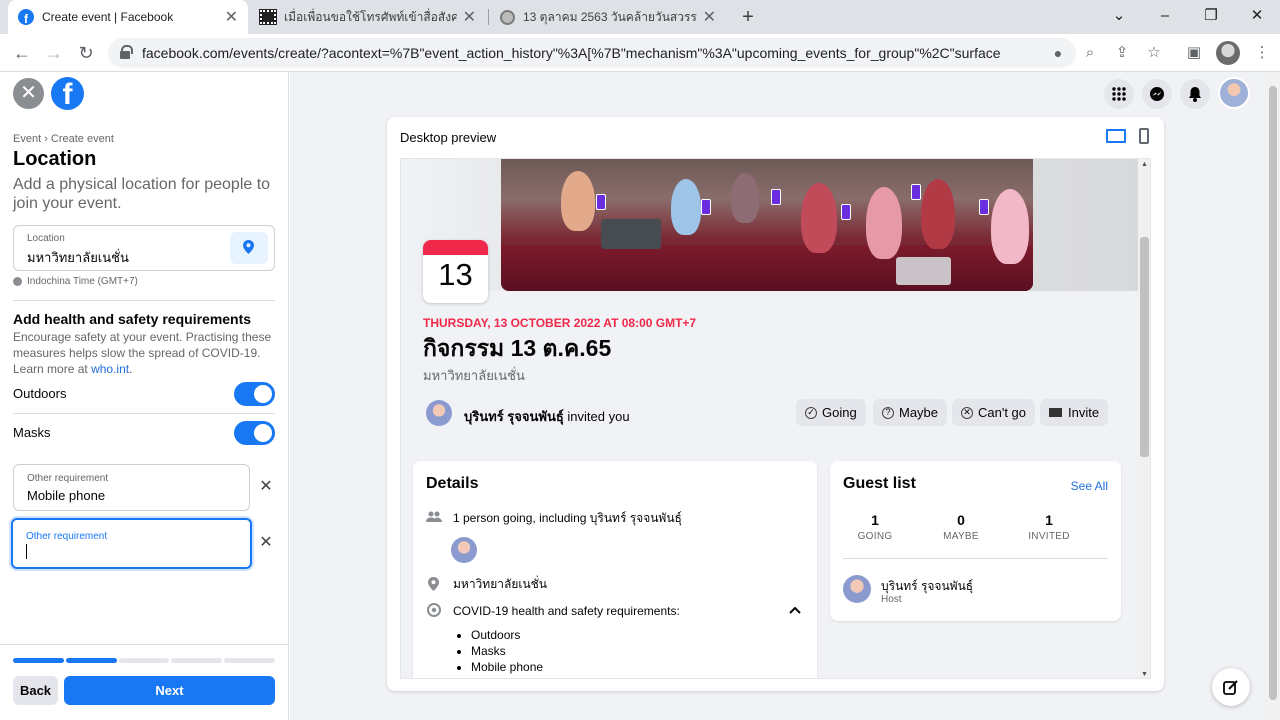 The width and height of the screenshot is (1280, 720). I want to click on other-requirement-field: Other requirement Mobile phone, so click(131, 487).